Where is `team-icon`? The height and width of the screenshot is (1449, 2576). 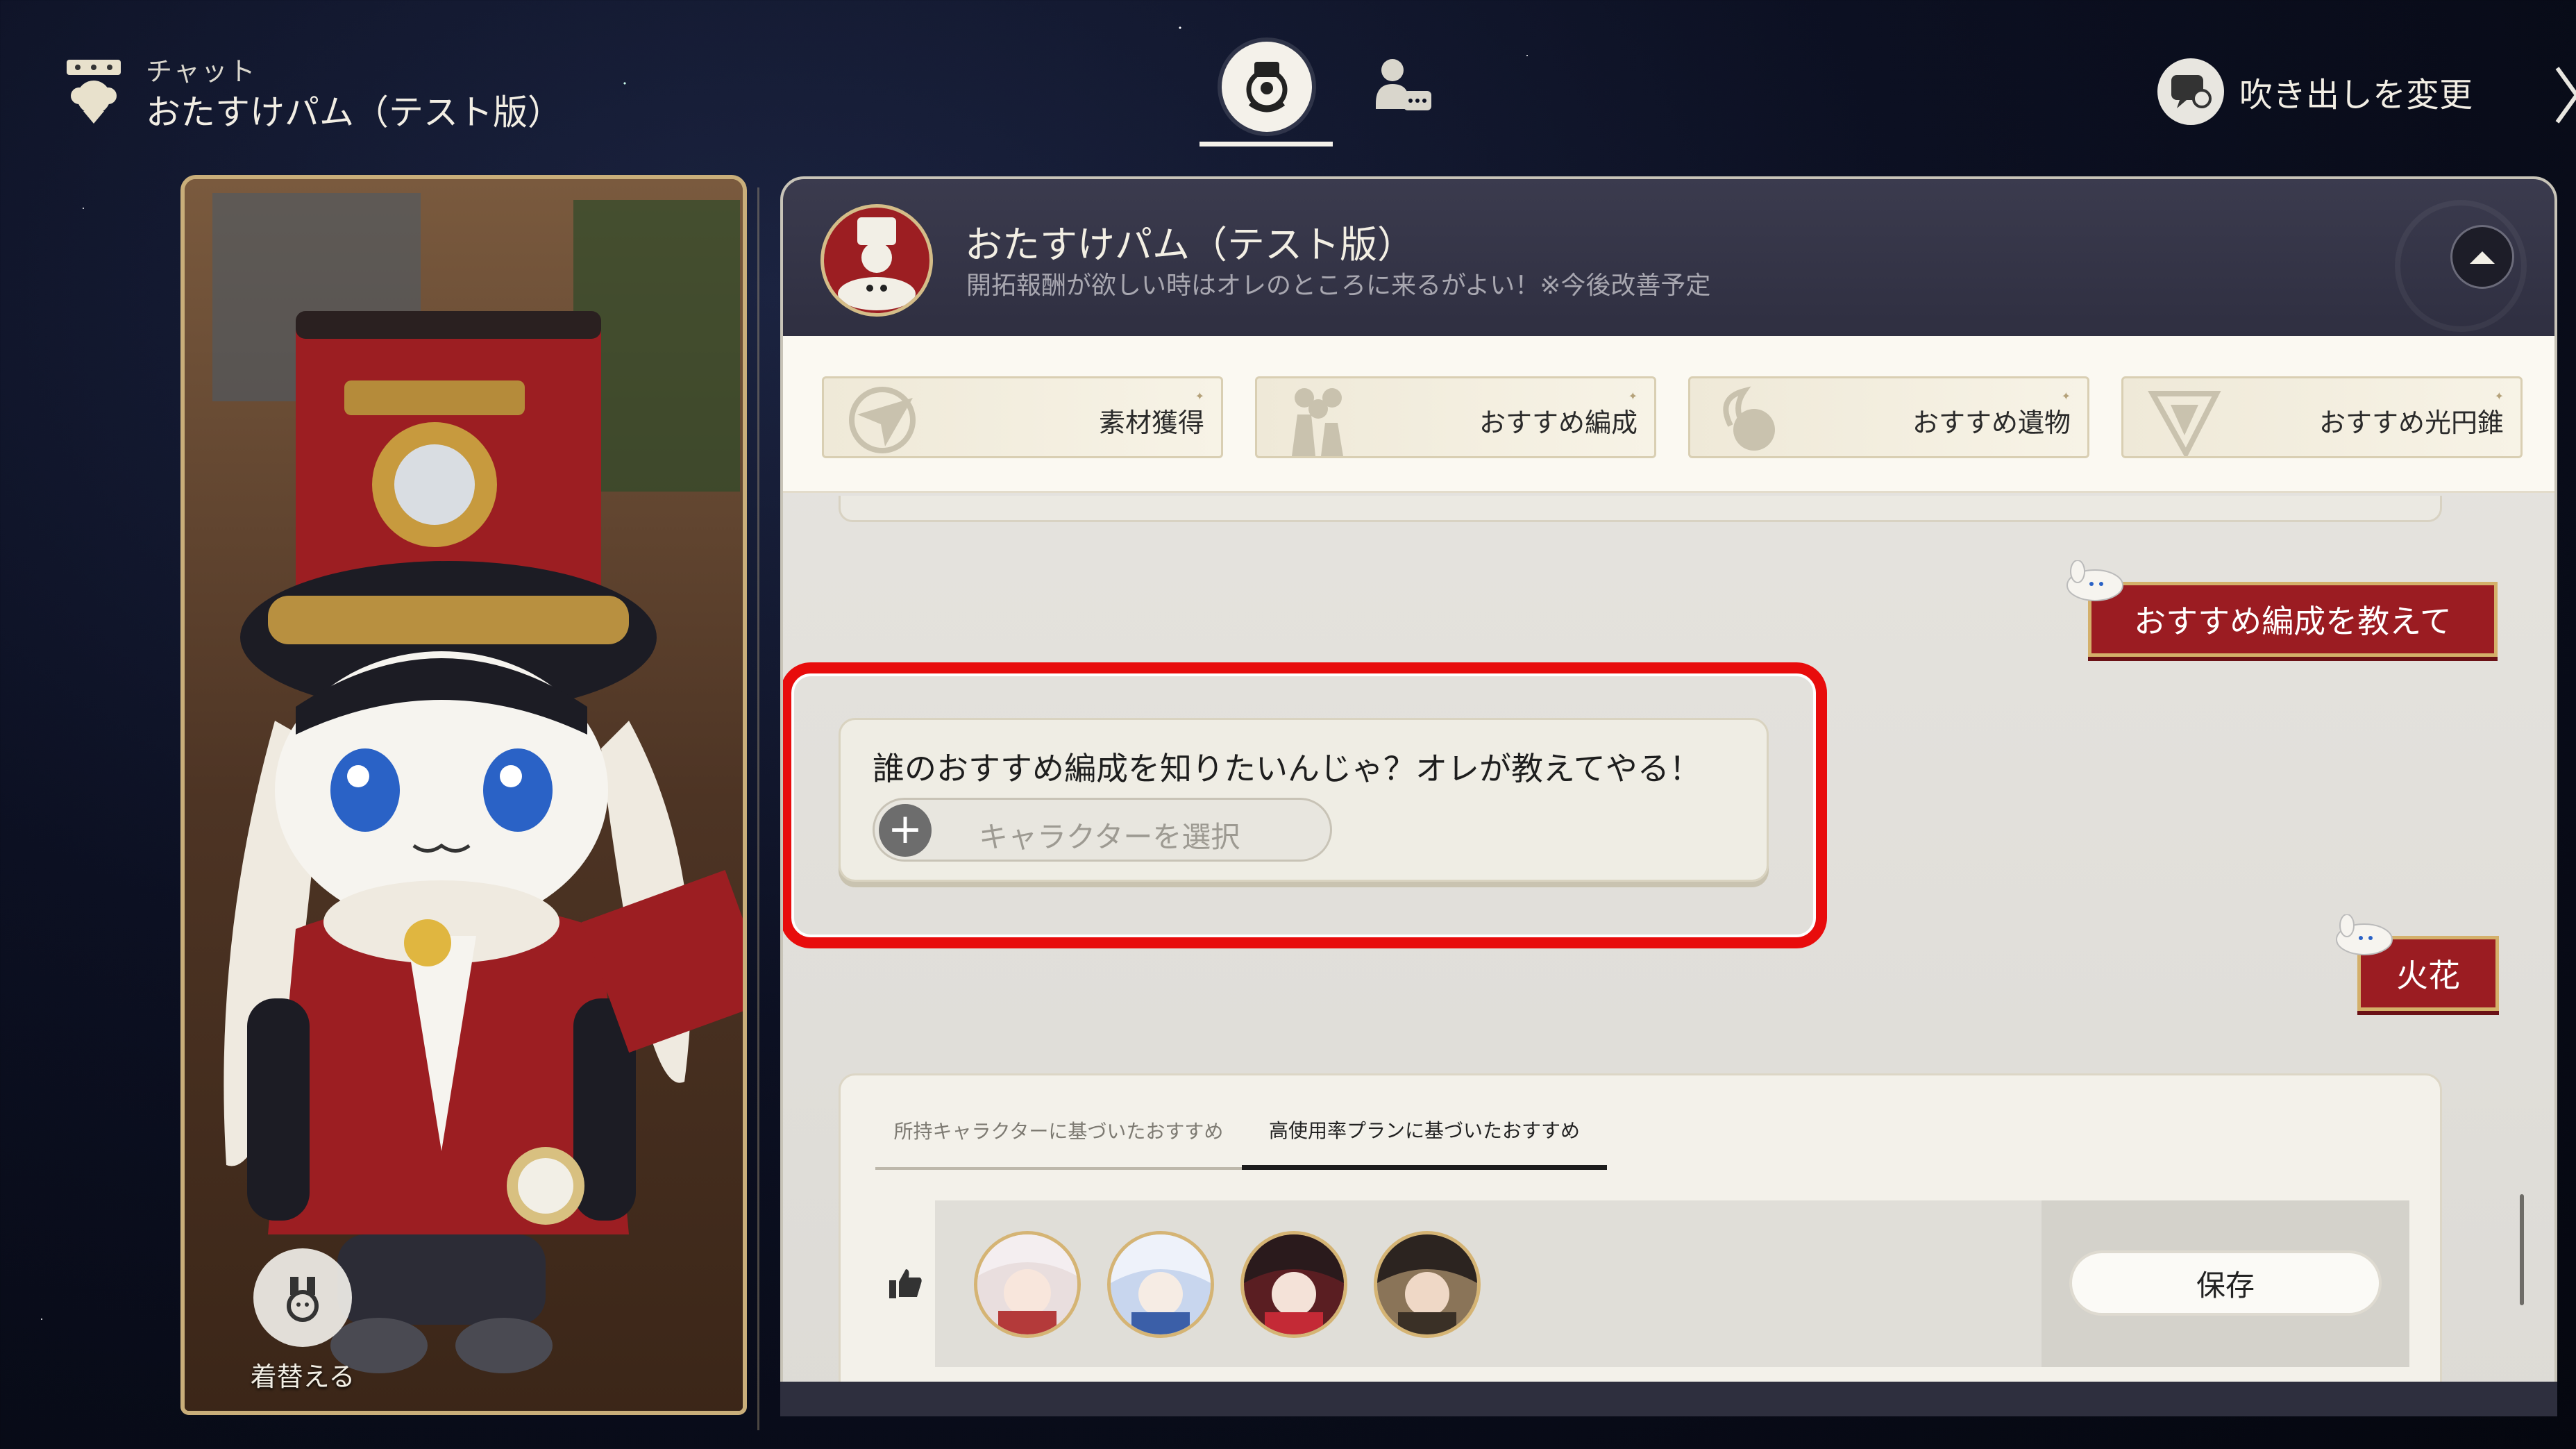
team-icon is located at coordinates (1317, 422).